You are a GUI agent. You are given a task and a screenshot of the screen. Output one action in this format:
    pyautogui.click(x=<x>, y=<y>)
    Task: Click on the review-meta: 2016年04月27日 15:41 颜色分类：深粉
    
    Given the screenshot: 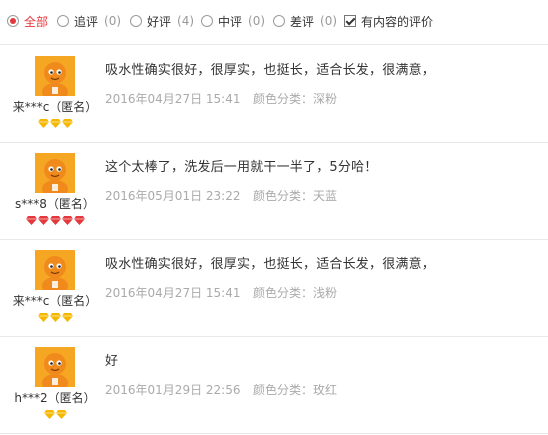 What is the action you would take?
    pyautogui.click(x=221, y=98)
    